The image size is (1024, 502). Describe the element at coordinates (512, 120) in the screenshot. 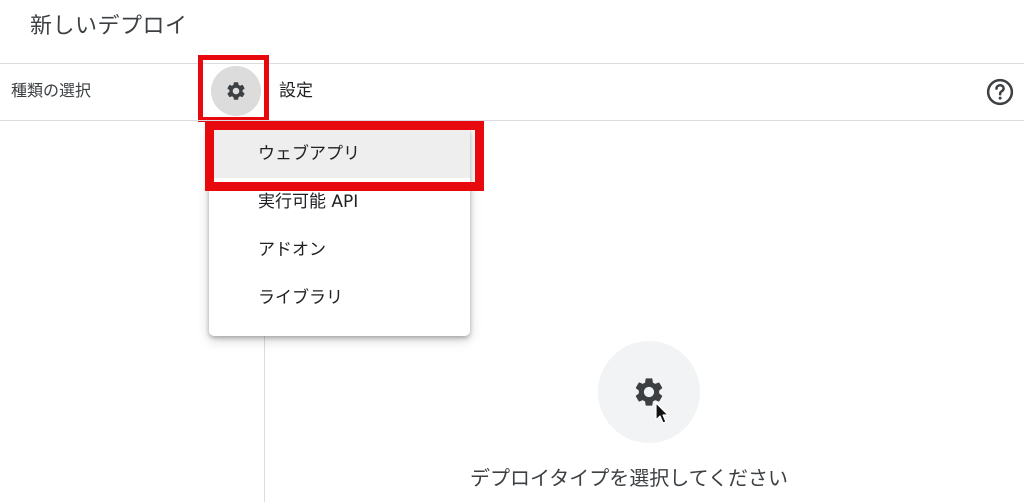

I see `toolbar-divider` at that location.